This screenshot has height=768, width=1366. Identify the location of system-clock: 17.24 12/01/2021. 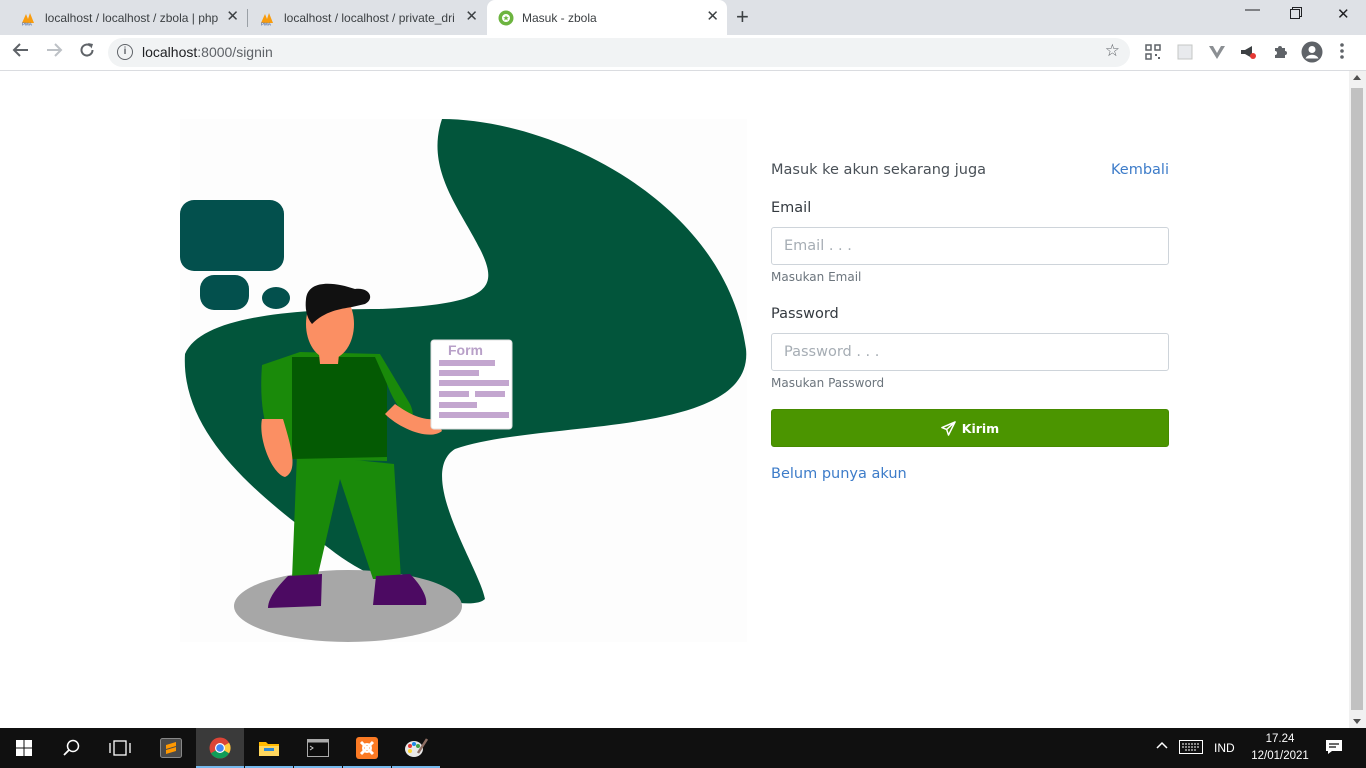
(1280, 748).